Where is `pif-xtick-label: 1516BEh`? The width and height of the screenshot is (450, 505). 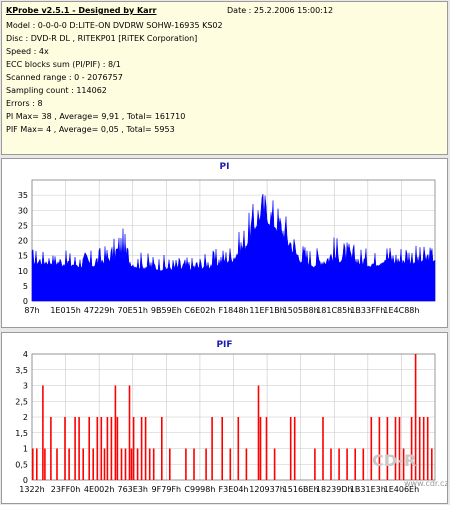 pif-xtick-label: 1516BEh is located at coordinates (301, 489).